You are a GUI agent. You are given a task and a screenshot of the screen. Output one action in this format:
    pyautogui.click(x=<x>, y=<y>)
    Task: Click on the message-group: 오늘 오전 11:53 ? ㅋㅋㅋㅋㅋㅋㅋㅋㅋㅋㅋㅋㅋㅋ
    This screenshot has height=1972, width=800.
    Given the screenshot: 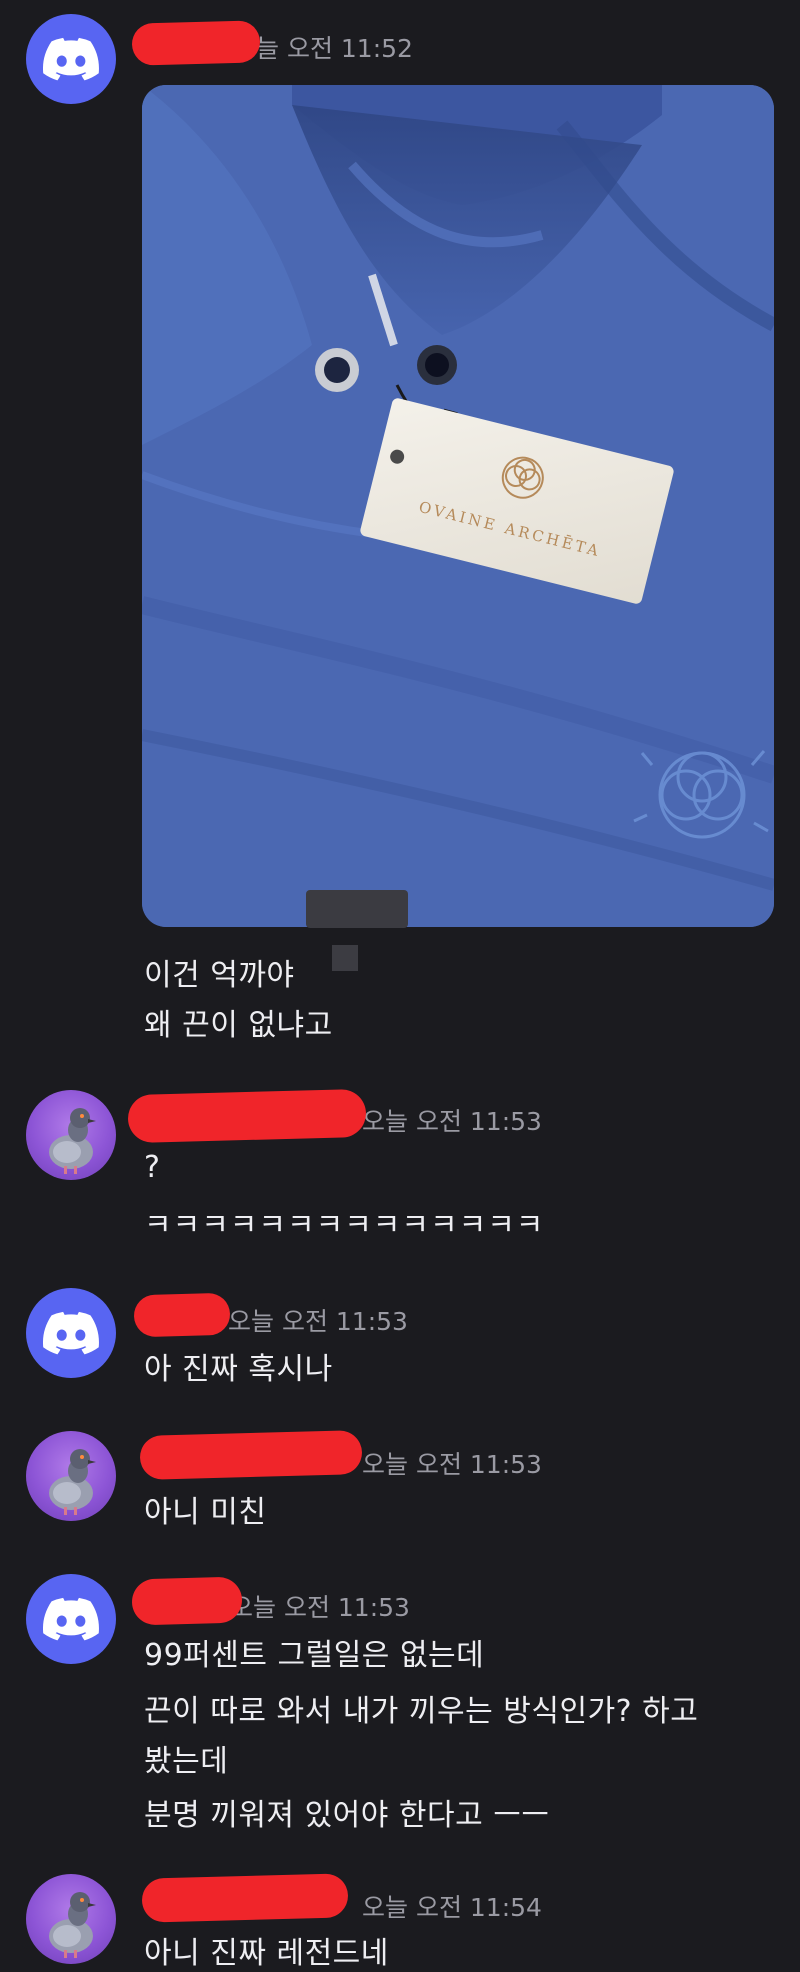 What is the action you would take?
    pyautogui.click(x=400, y=1170)
    